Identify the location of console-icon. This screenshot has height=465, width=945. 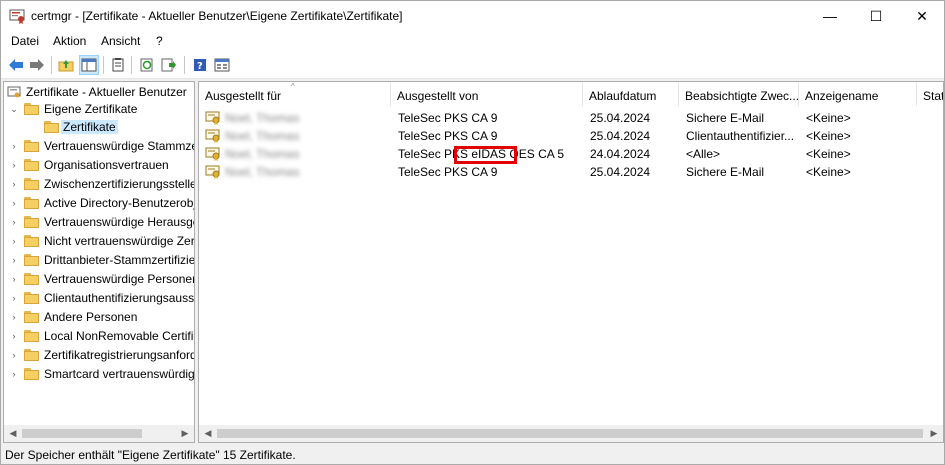
(222, 65).